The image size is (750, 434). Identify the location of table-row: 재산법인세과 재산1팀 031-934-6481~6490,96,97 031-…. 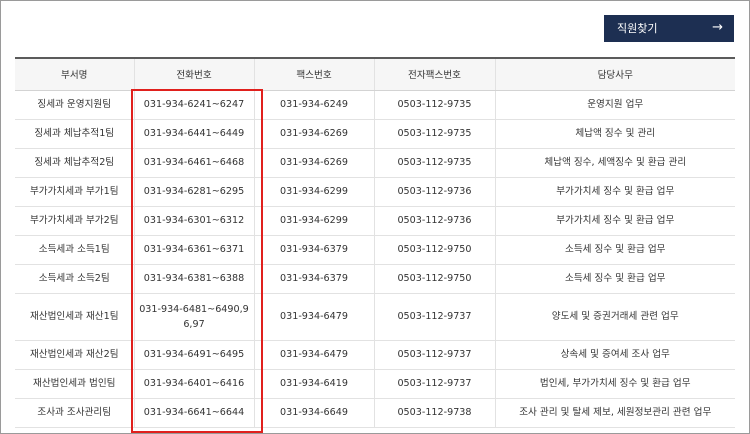
(375, 317).